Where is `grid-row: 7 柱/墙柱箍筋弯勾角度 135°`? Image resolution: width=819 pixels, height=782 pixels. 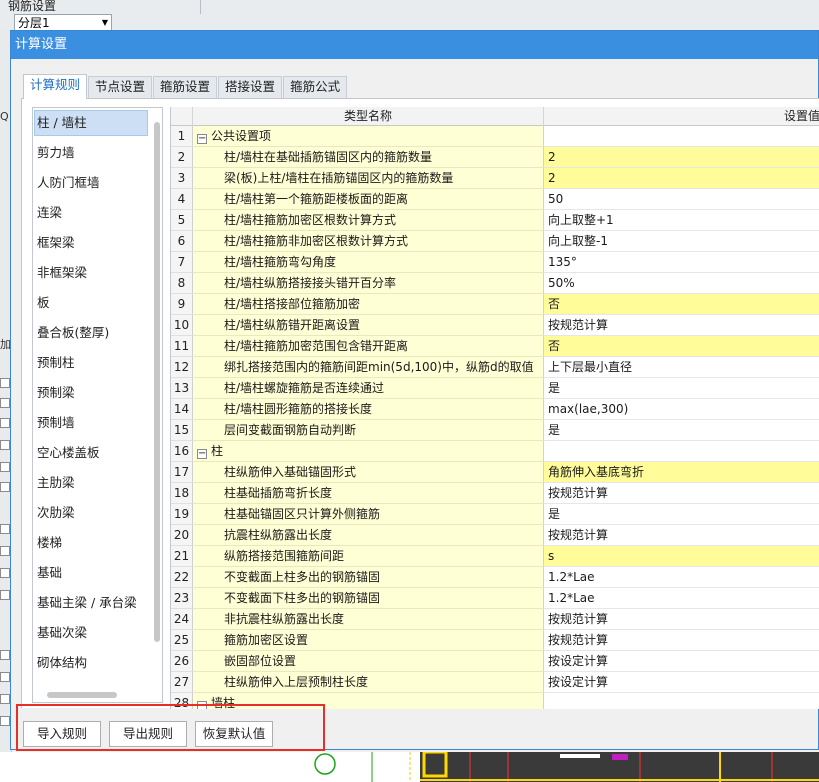
grid-row: 7 柱/墙柱箍筋弯勾角度 135° is located at coordinates (495, 262).